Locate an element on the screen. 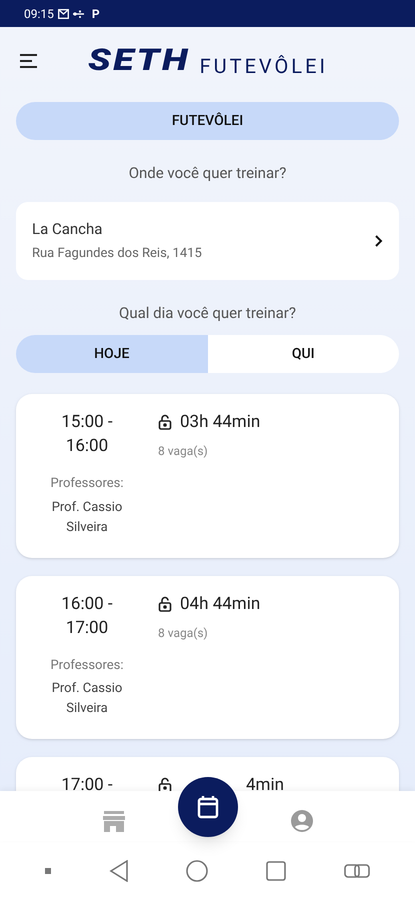 This screenshot has height=900, width=415. recents-button is located at coordinates (276, 870).